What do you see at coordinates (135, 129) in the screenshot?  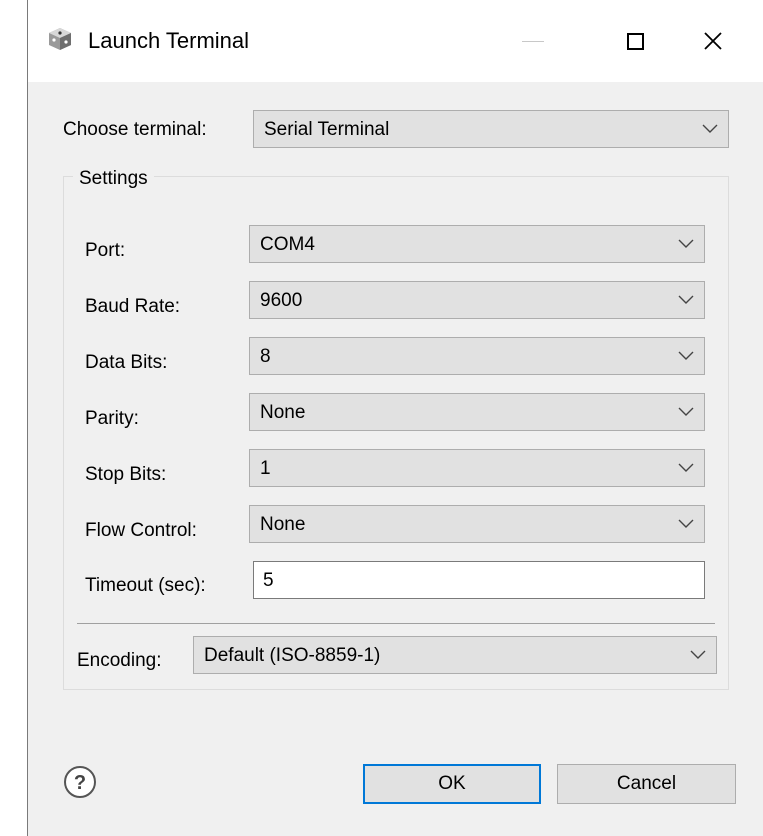 I see `choose-terminal-label: Choose terminal:` at bounding box center [135, 129].